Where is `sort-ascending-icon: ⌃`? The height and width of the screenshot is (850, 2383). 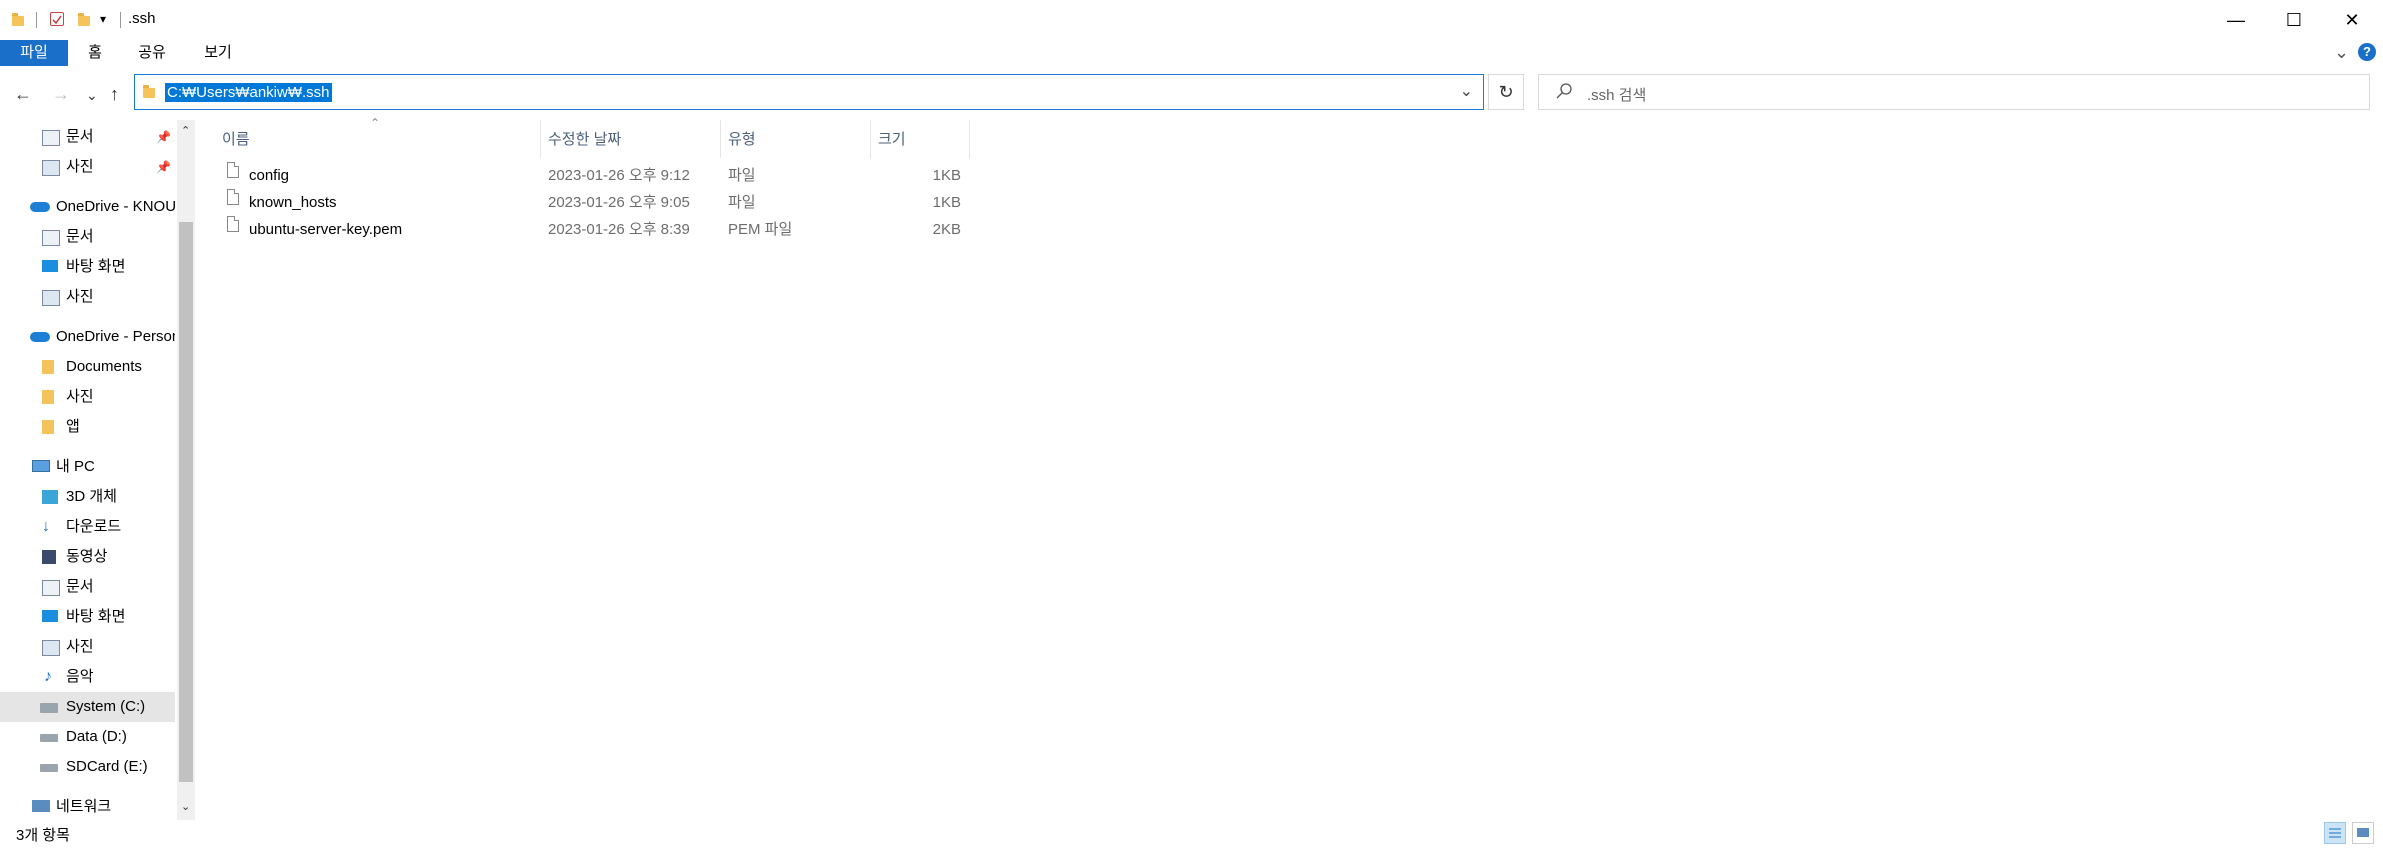 sort-ascending-icon: ⌃ is located at coordinates (375, 123).